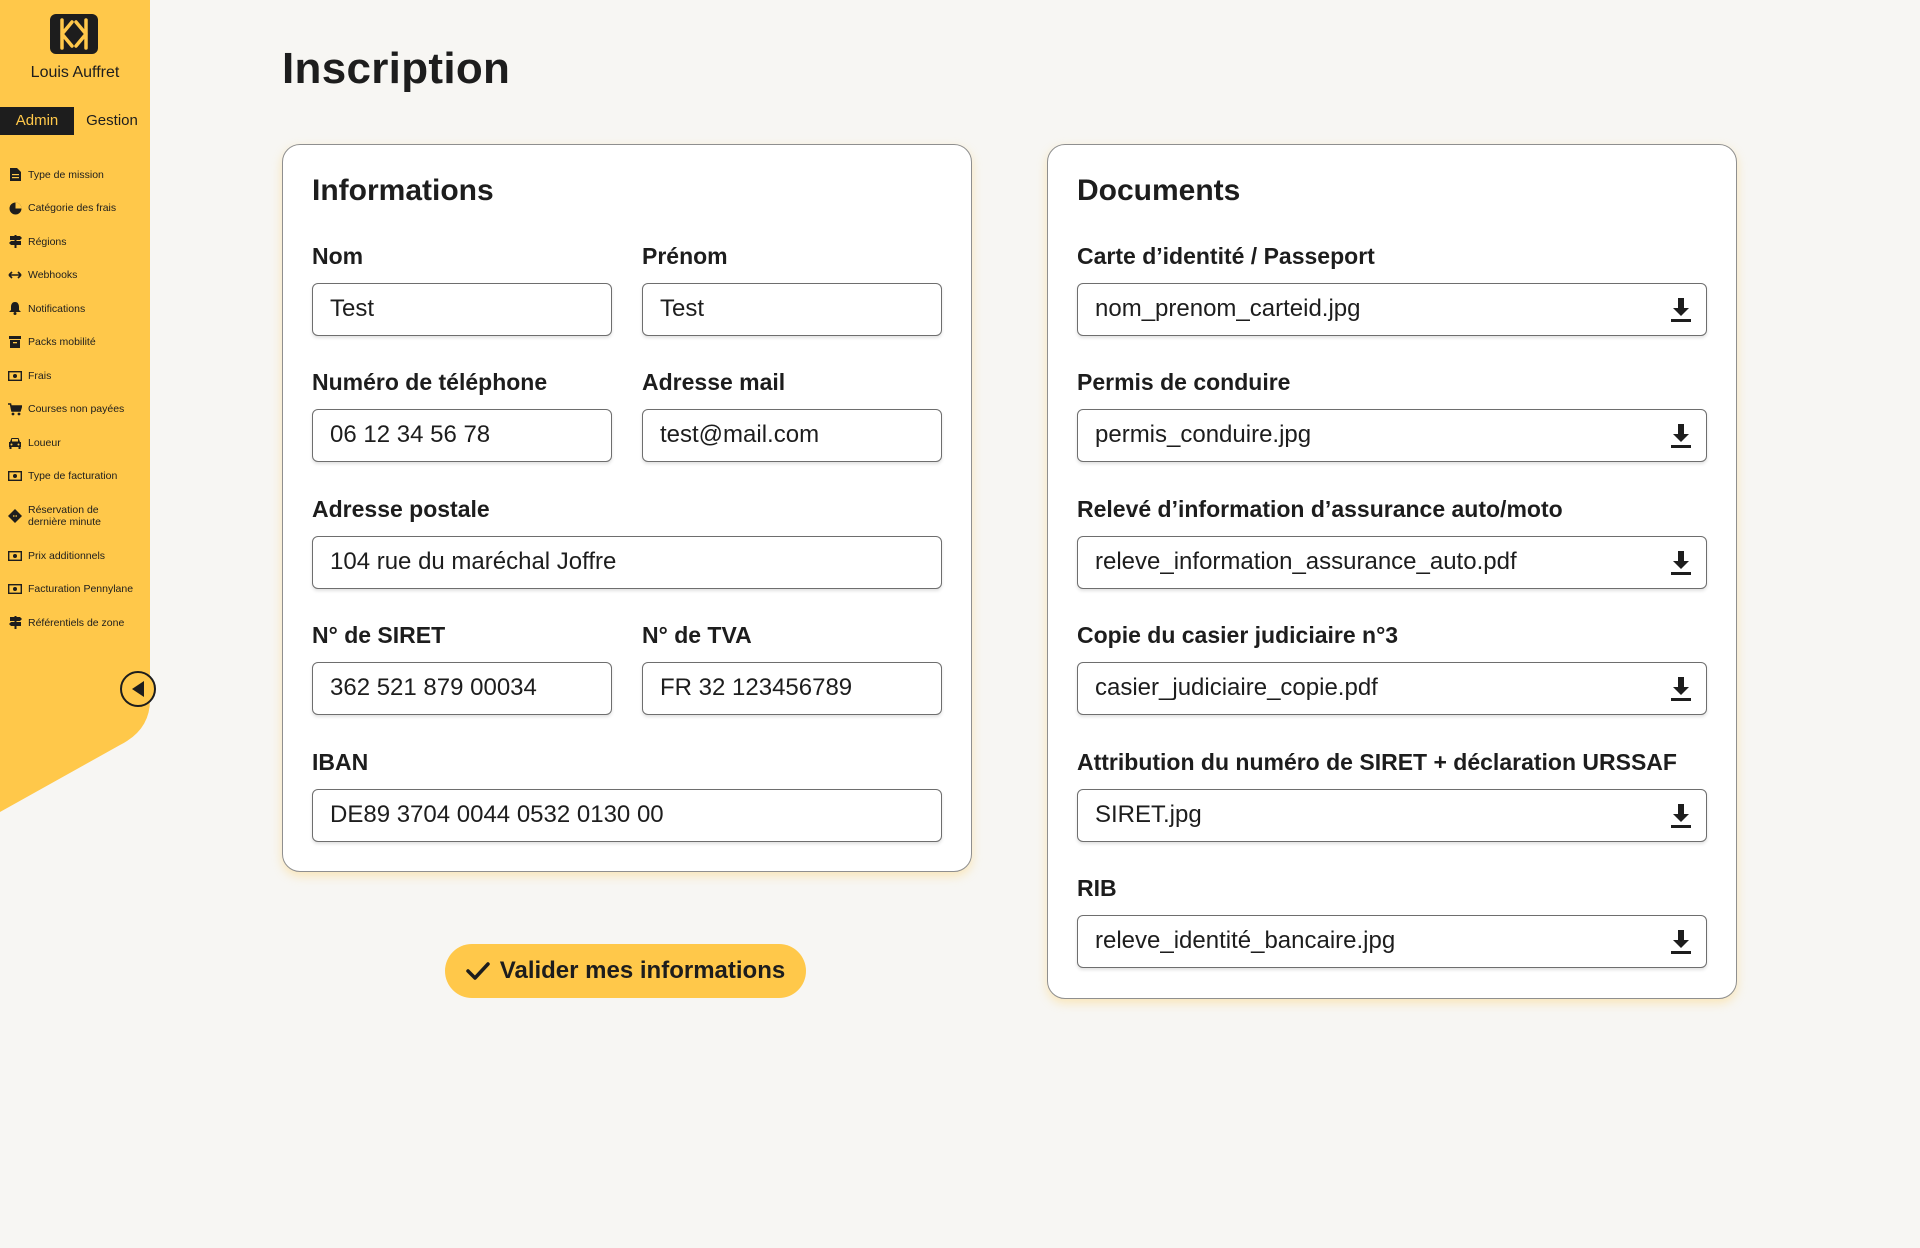 The image size is (1920, 1248). Describe the element at coordinates (396, 68) in the screenshot. I see `page-title: Inscription` at that location.